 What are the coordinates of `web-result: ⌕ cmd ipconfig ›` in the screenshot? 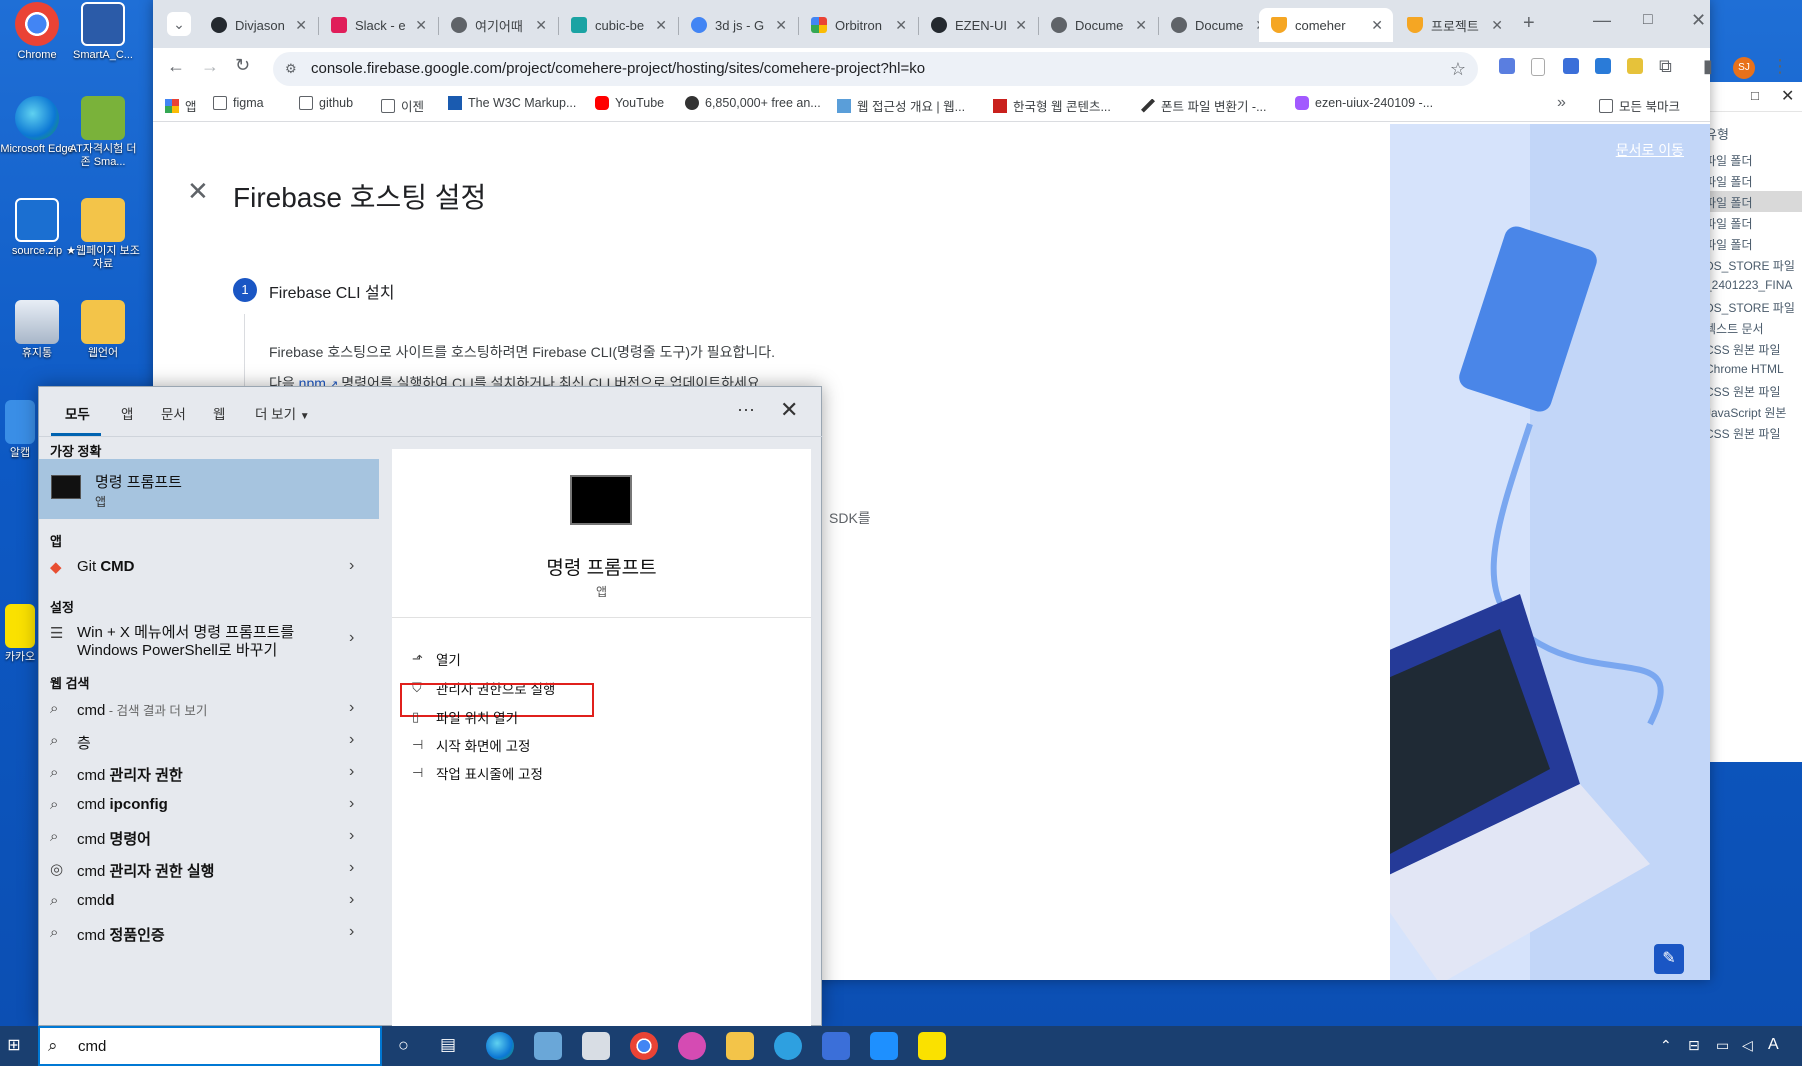 It's located at (209, 805).